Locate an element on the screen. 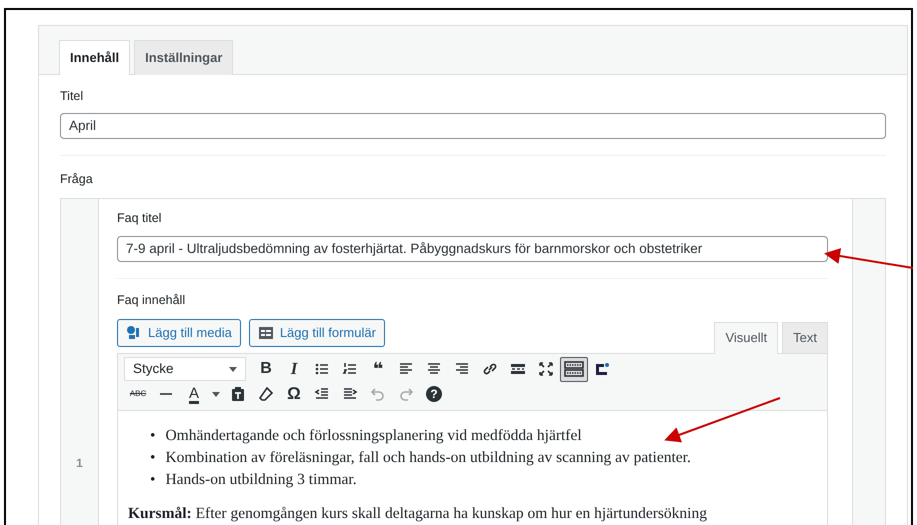 Image resolution: width=917 pixels, height=525 pixels. field-label: Titel is located at coordinates (72, 96).